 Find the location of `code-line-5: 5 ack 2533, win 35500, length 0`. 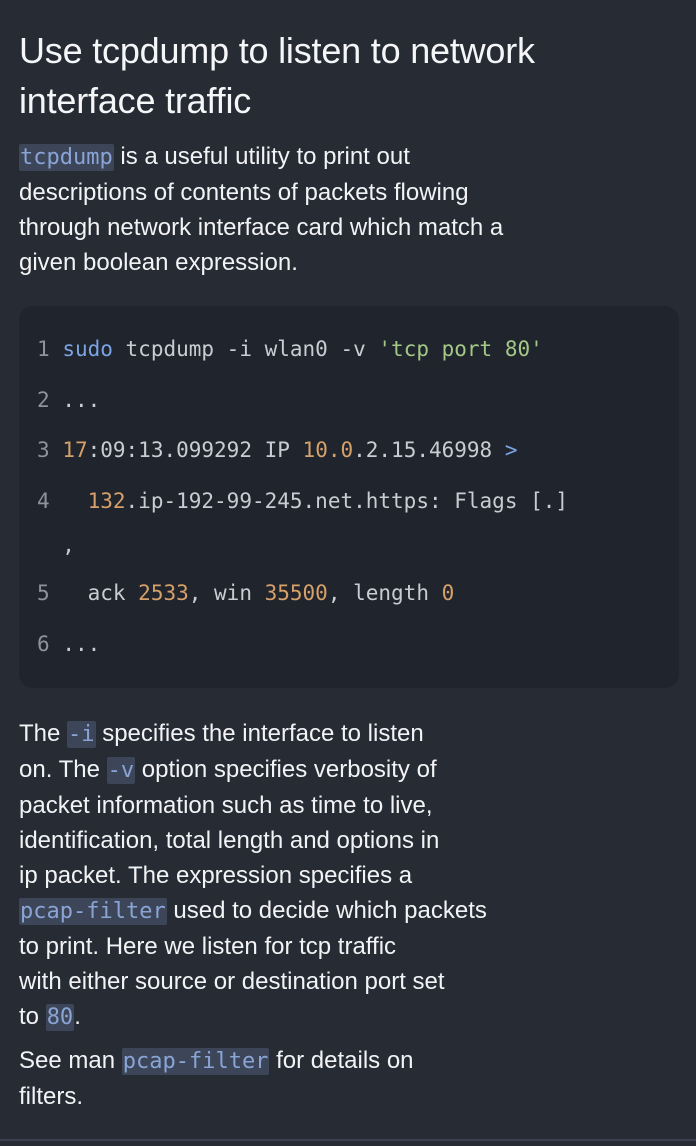

code-line-5: 5 ack 2533, win 35500, length 0 is located at coordinates (245, 593).